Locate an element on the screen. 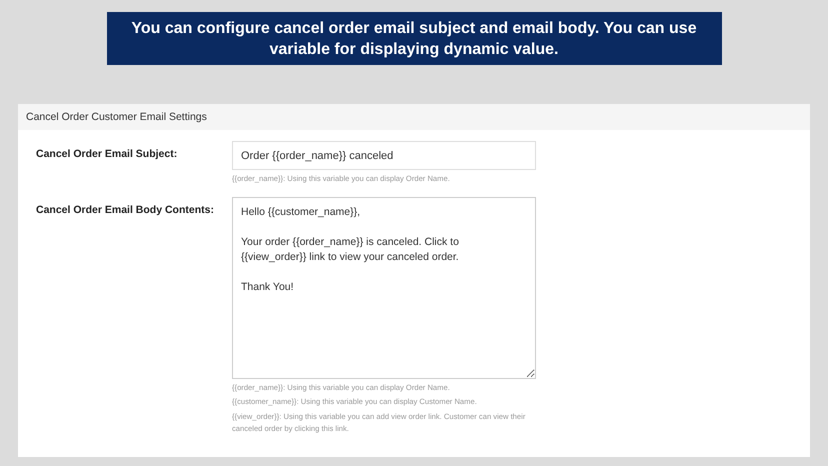  subject-input: Order {{order_name}} canceled is located at coordinates (384, 155).